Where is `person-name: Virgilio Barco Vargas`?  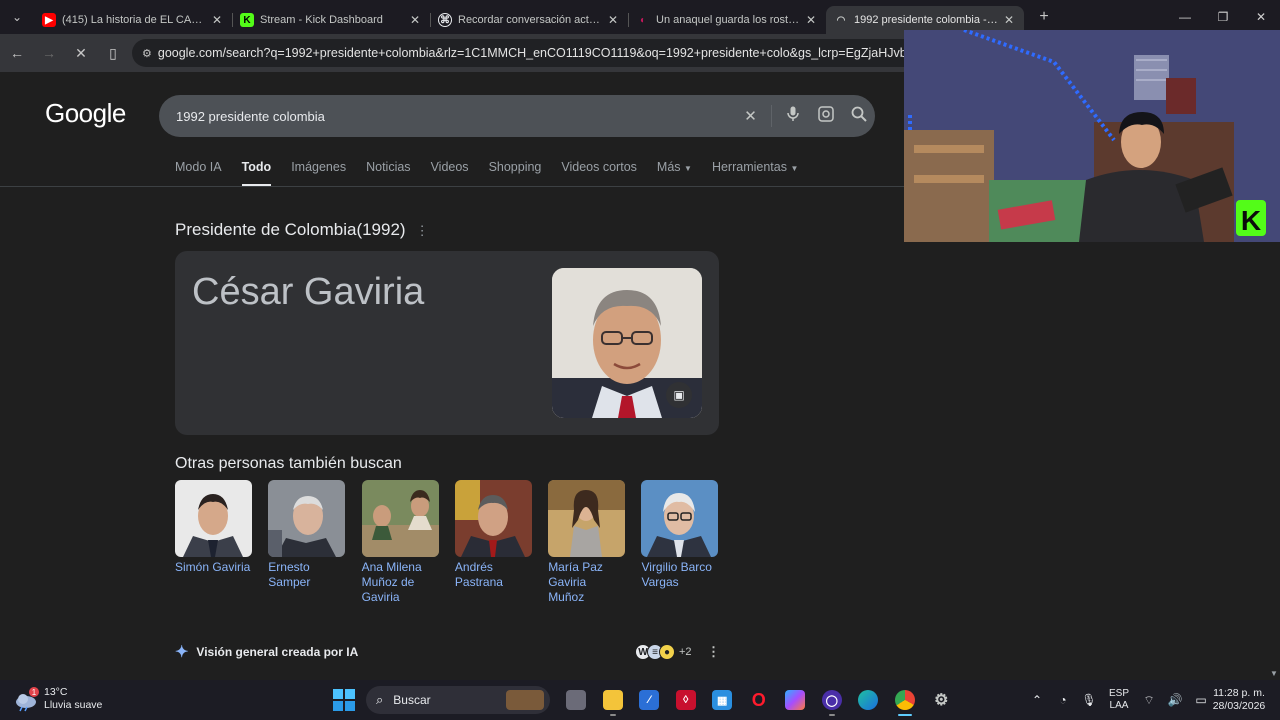 person-name: Virgilio Barco Vargas is located at coordinates (679, 575).